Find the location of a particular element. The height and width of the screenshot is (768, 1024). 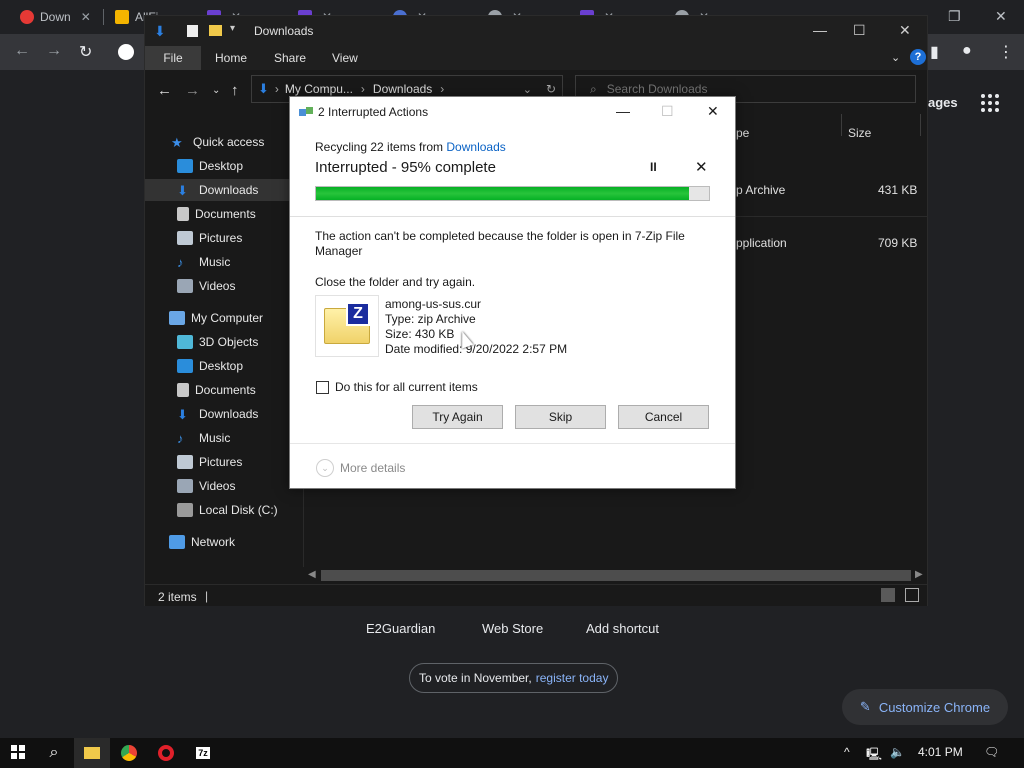

new-folder-icon is located at coordinates (215, 30).